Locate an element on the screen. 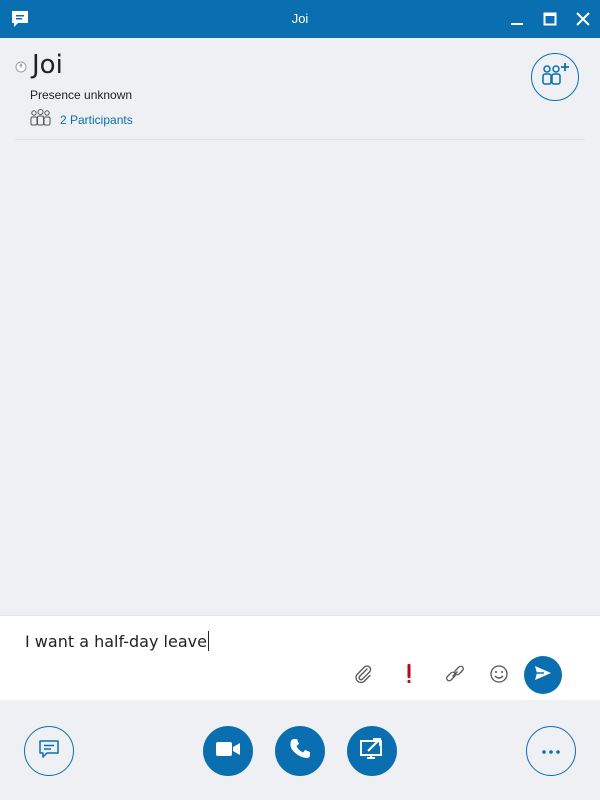 The height and width of the screenshot is (800, 600). phone-call-button is located at coordinates (300, 751).